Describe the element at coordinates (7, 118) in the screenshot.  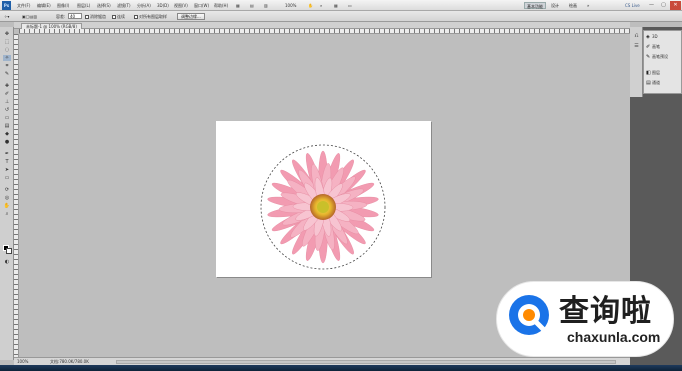
I see `eraser-tool-icon: ▭` at that location.